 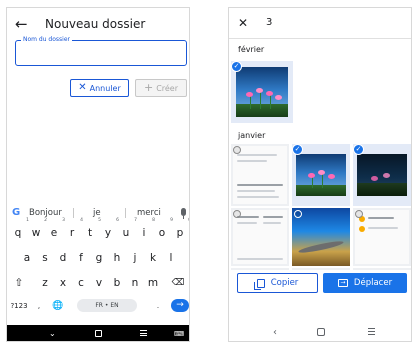 I want to click on globe-icon: 🌐, so click(x=58, y=306).